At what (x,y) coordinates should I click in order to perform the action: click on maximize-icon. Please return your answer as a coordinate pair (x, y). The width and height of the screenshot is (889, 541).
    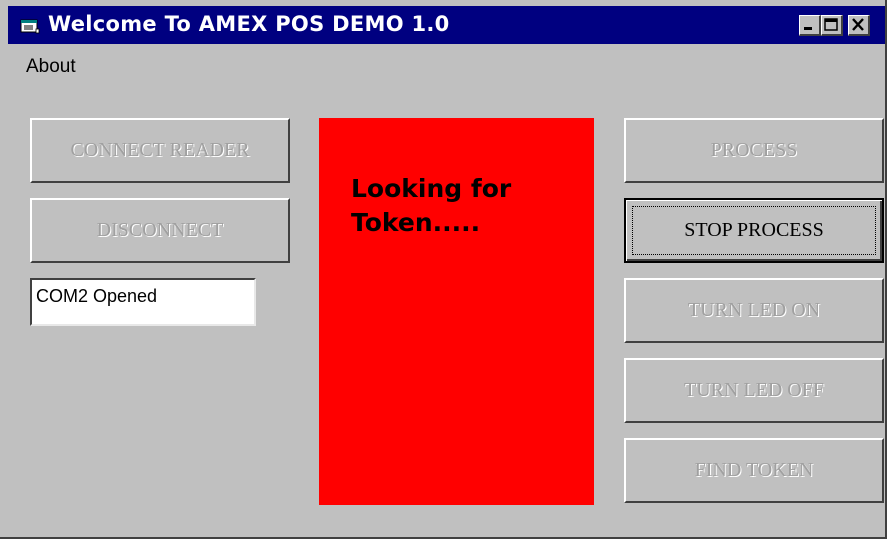
    Looking at the image, I should click on (831, 24).